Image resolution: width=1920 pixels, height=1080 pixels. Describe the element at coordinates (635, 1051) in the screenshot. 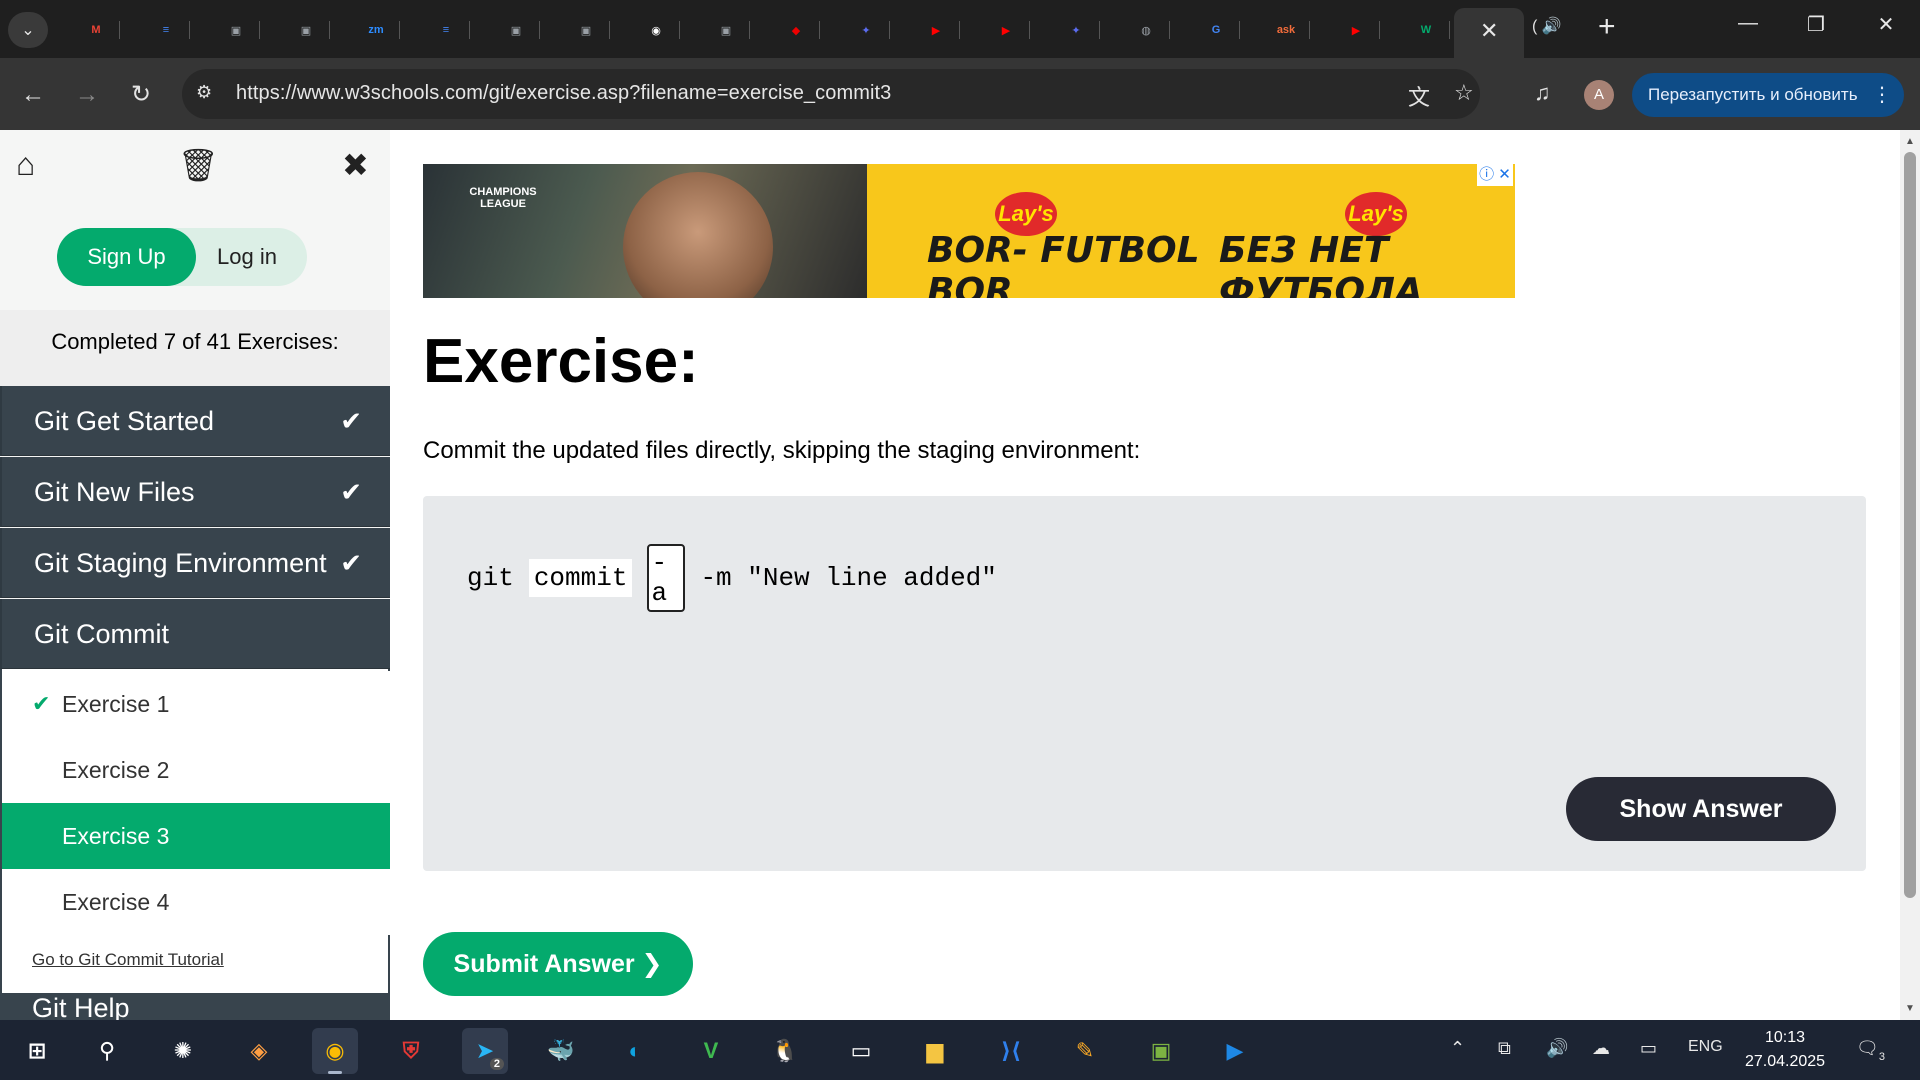

I see `edge-icon: ◐` at that location.